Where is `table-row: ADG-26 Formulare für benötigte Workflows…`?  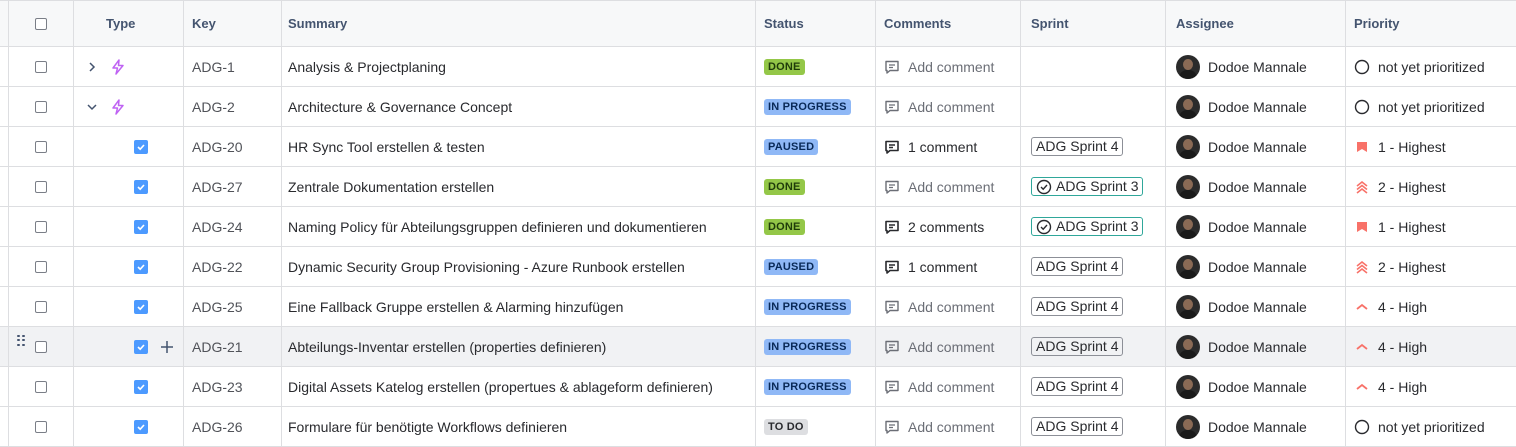
table-row: ADG-26 Formulare für benötigte Workflows… is located at coordinates (758, 427).